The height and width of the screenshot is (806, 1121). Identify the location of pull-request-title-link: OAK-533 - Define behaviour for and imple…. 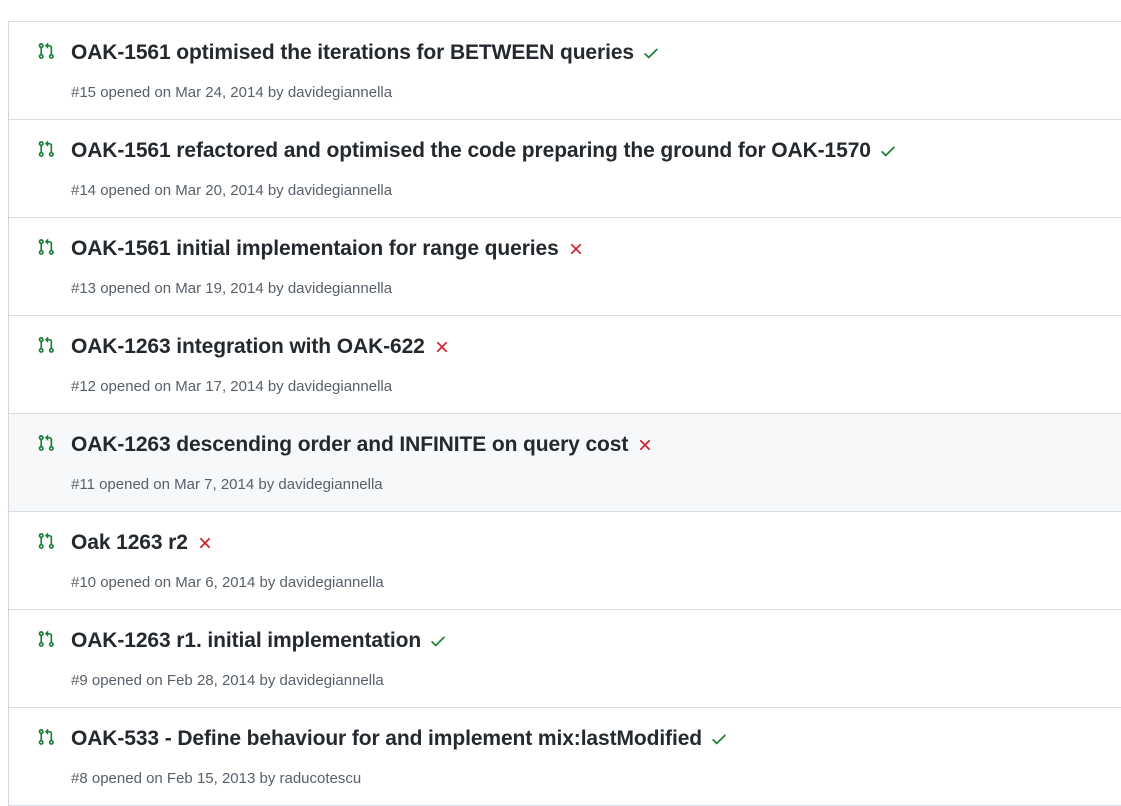
(386, 739).